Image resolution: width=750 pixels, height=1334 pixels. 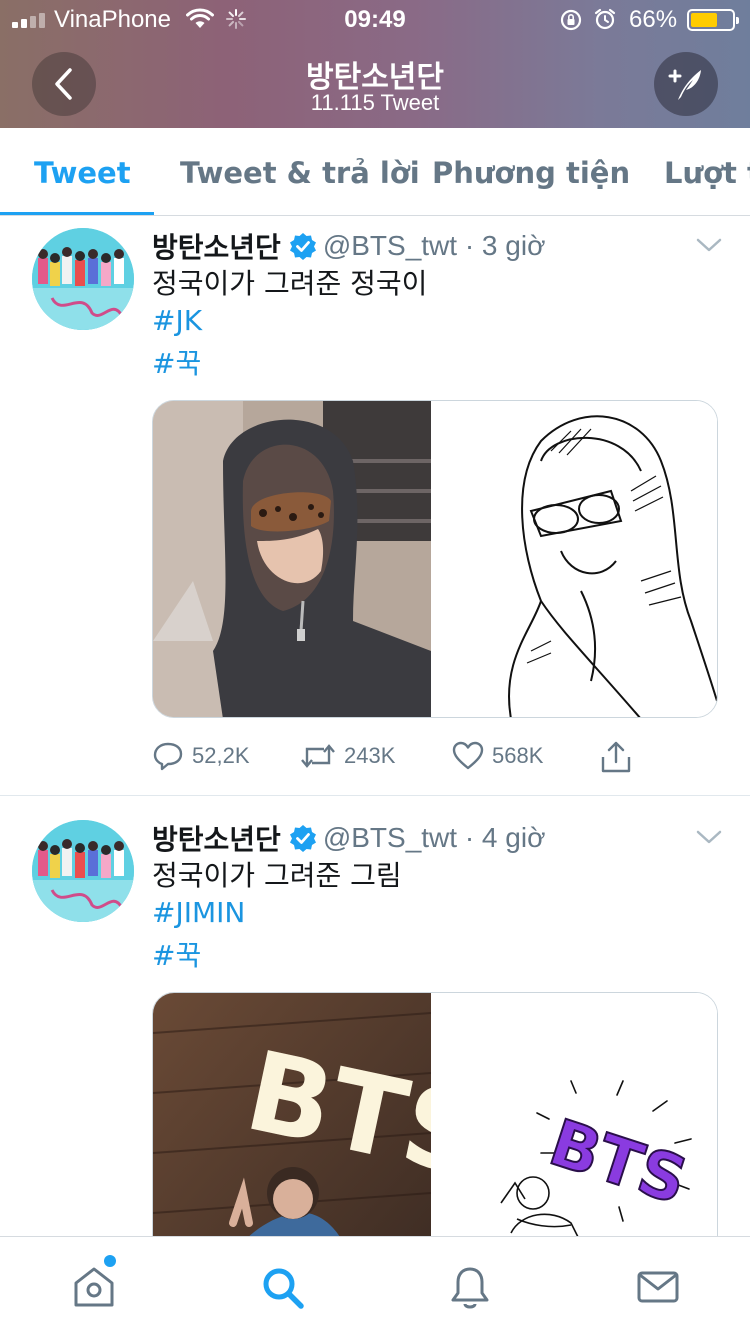 I want to click on battery-icon, so click(x=713, y=20).